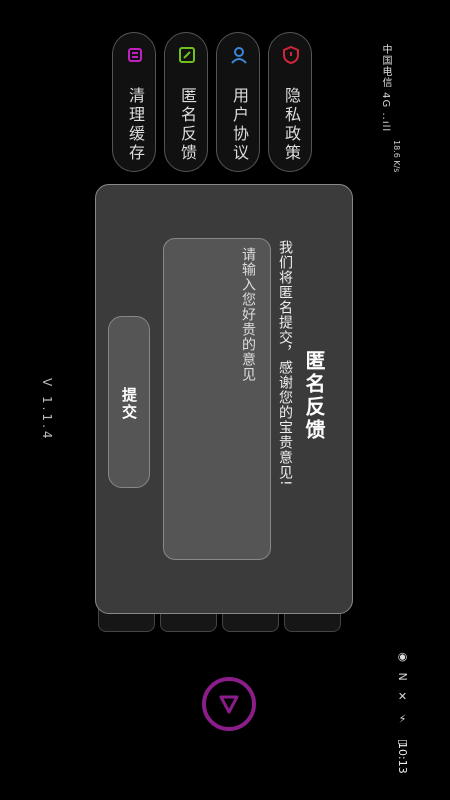 The width and height of the screenshot is (450, 800). I want to click on feedback-placeholder: 请输入您好贵的意见, so click(248, 314).